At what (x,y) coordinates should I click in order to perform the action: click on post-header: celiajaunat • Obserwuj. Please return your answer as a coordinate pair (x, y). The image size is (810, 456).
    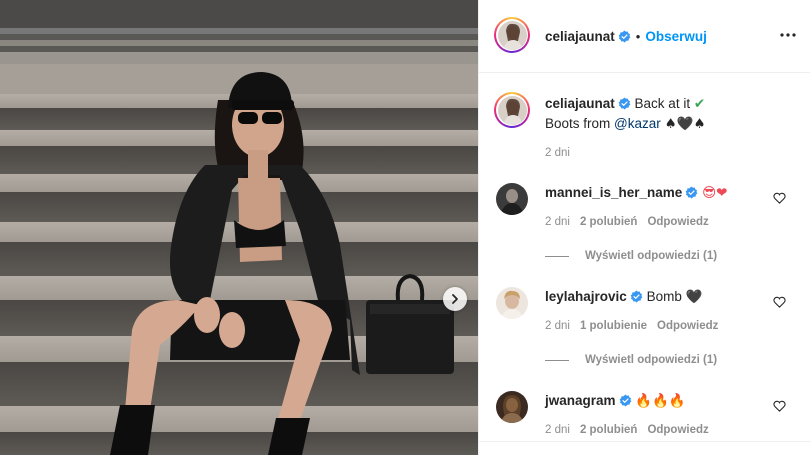
    Looking at the image, I should click on (644, 36).